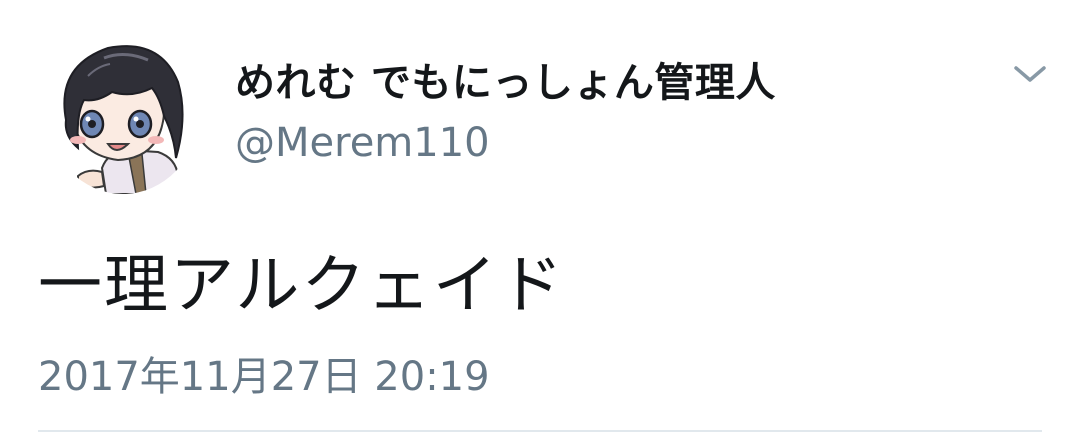 This screenshot has width=1080, height=433. Describe the element at coordinates (362, 143) in the screenshot. I see `user-handle: @Merem110` at that location.